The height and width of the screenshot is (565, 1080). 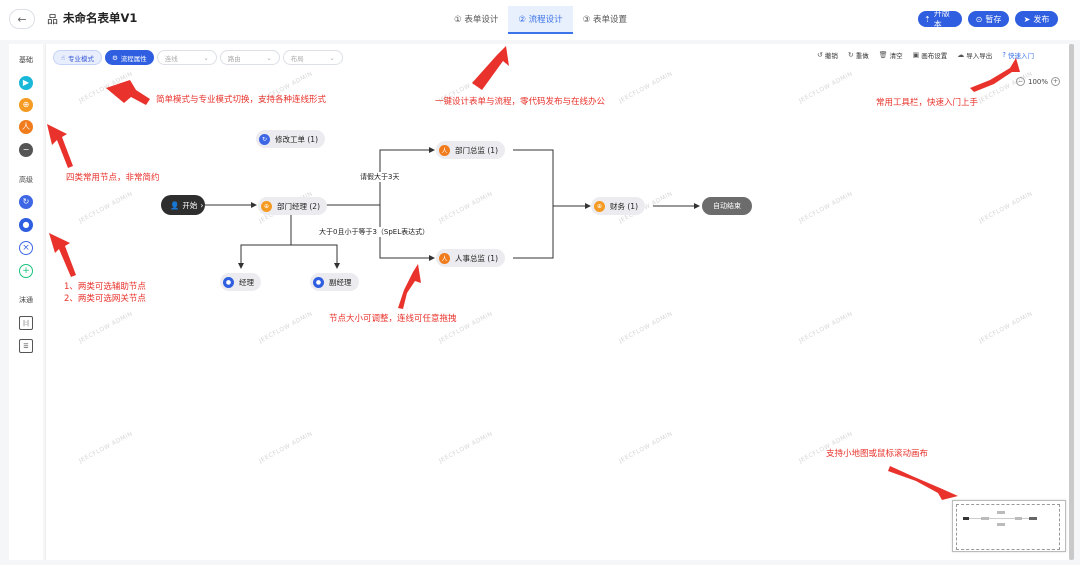 What do you see at coordinates (618, 206) in the screenshot?
I see `node-finance: ⊕ 财务 (1)` at bounding box center [618, 206].